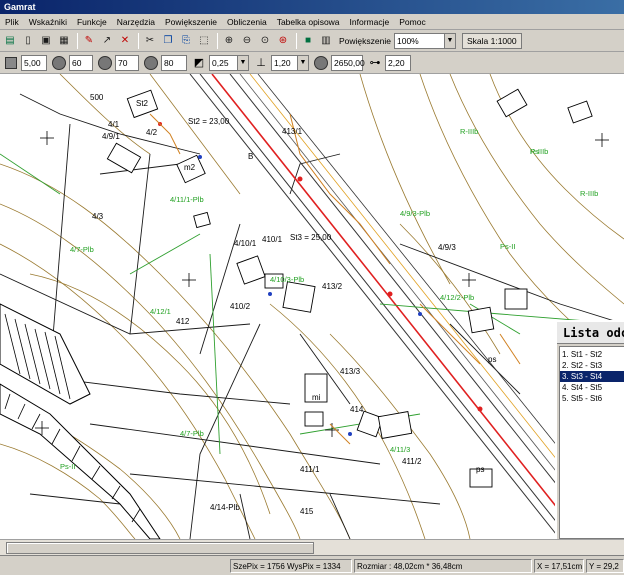 This screenshot has width=624, height=575. I want to click on text-height-select: 1,20 ▼, so click(290, 62).